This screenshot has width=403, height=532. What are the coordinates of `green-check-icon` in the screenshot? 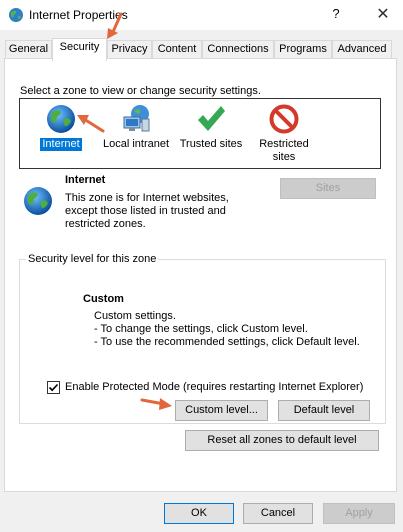 It's located at (211, 118).